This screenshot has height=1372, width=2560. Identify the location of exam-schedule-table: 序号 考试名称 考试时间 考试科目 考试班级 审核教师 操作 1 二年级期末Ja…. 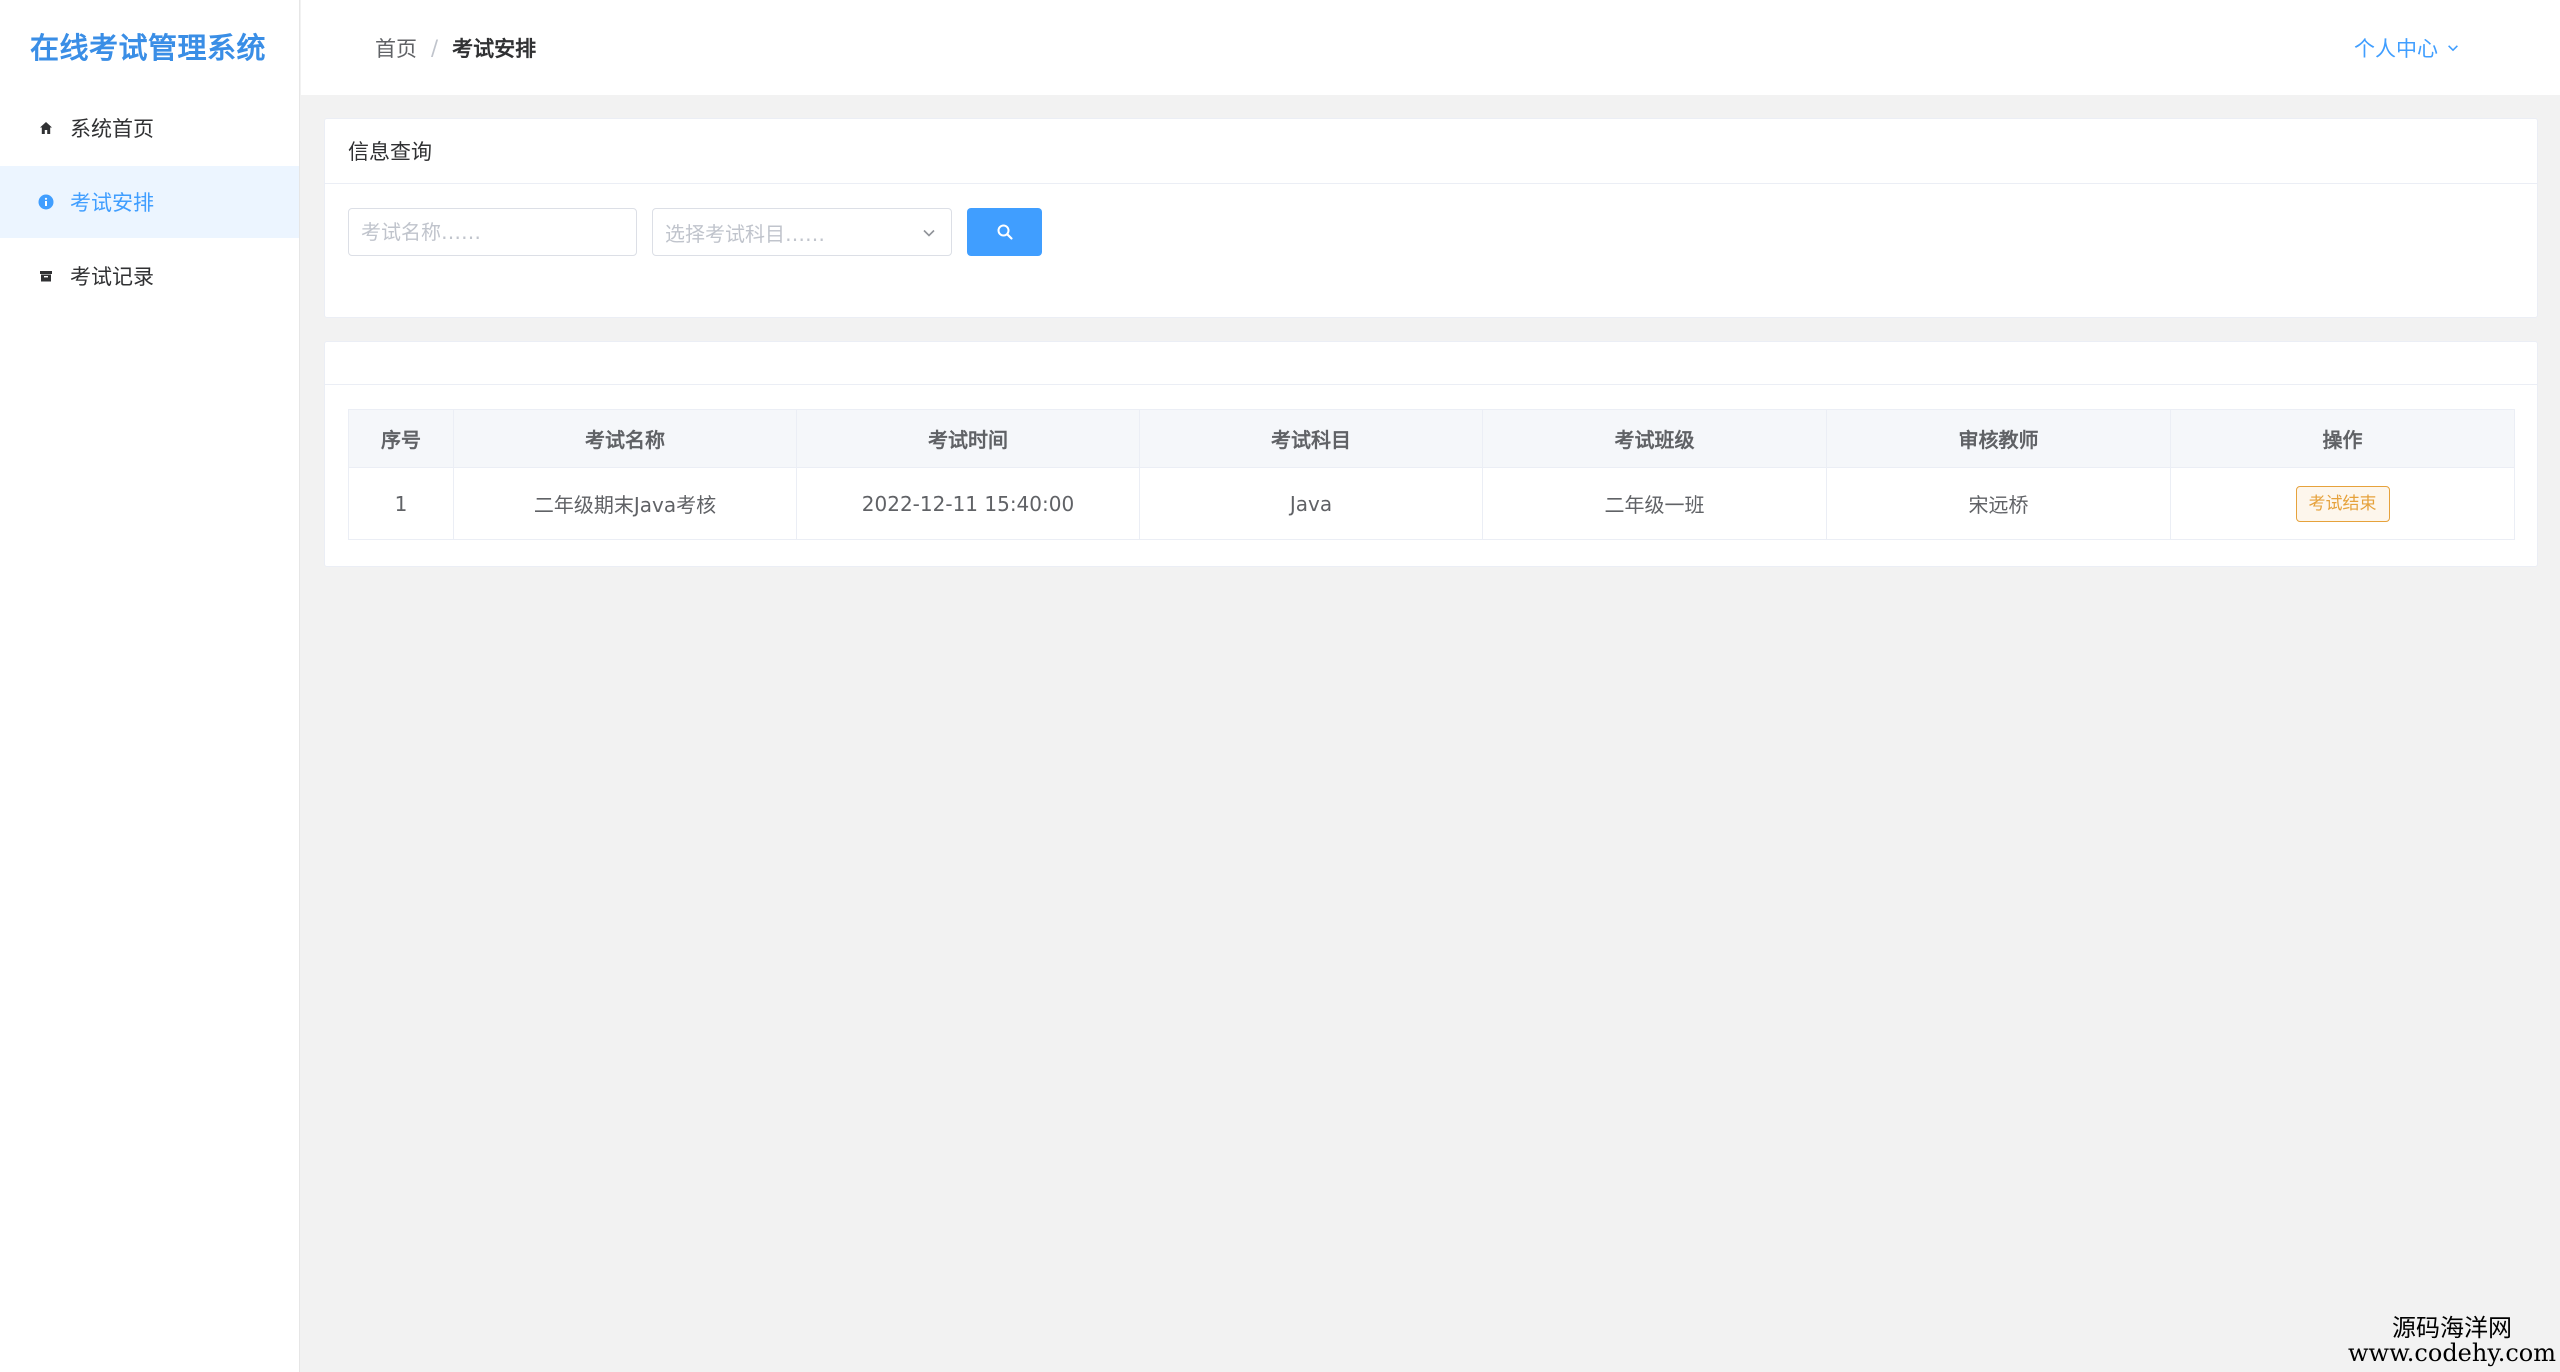
(1431, 474).